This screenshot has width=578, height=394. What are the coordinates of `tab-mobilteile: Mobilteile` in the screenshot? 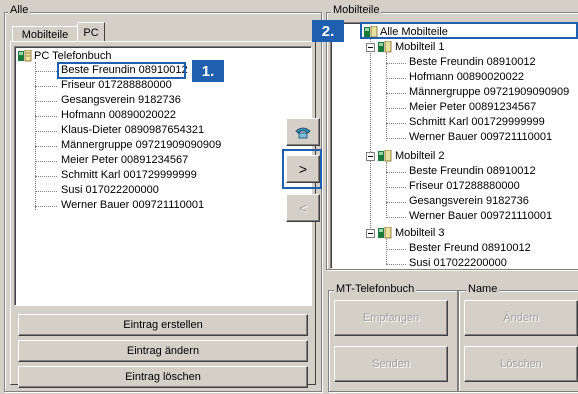 It's located at (45, 34).